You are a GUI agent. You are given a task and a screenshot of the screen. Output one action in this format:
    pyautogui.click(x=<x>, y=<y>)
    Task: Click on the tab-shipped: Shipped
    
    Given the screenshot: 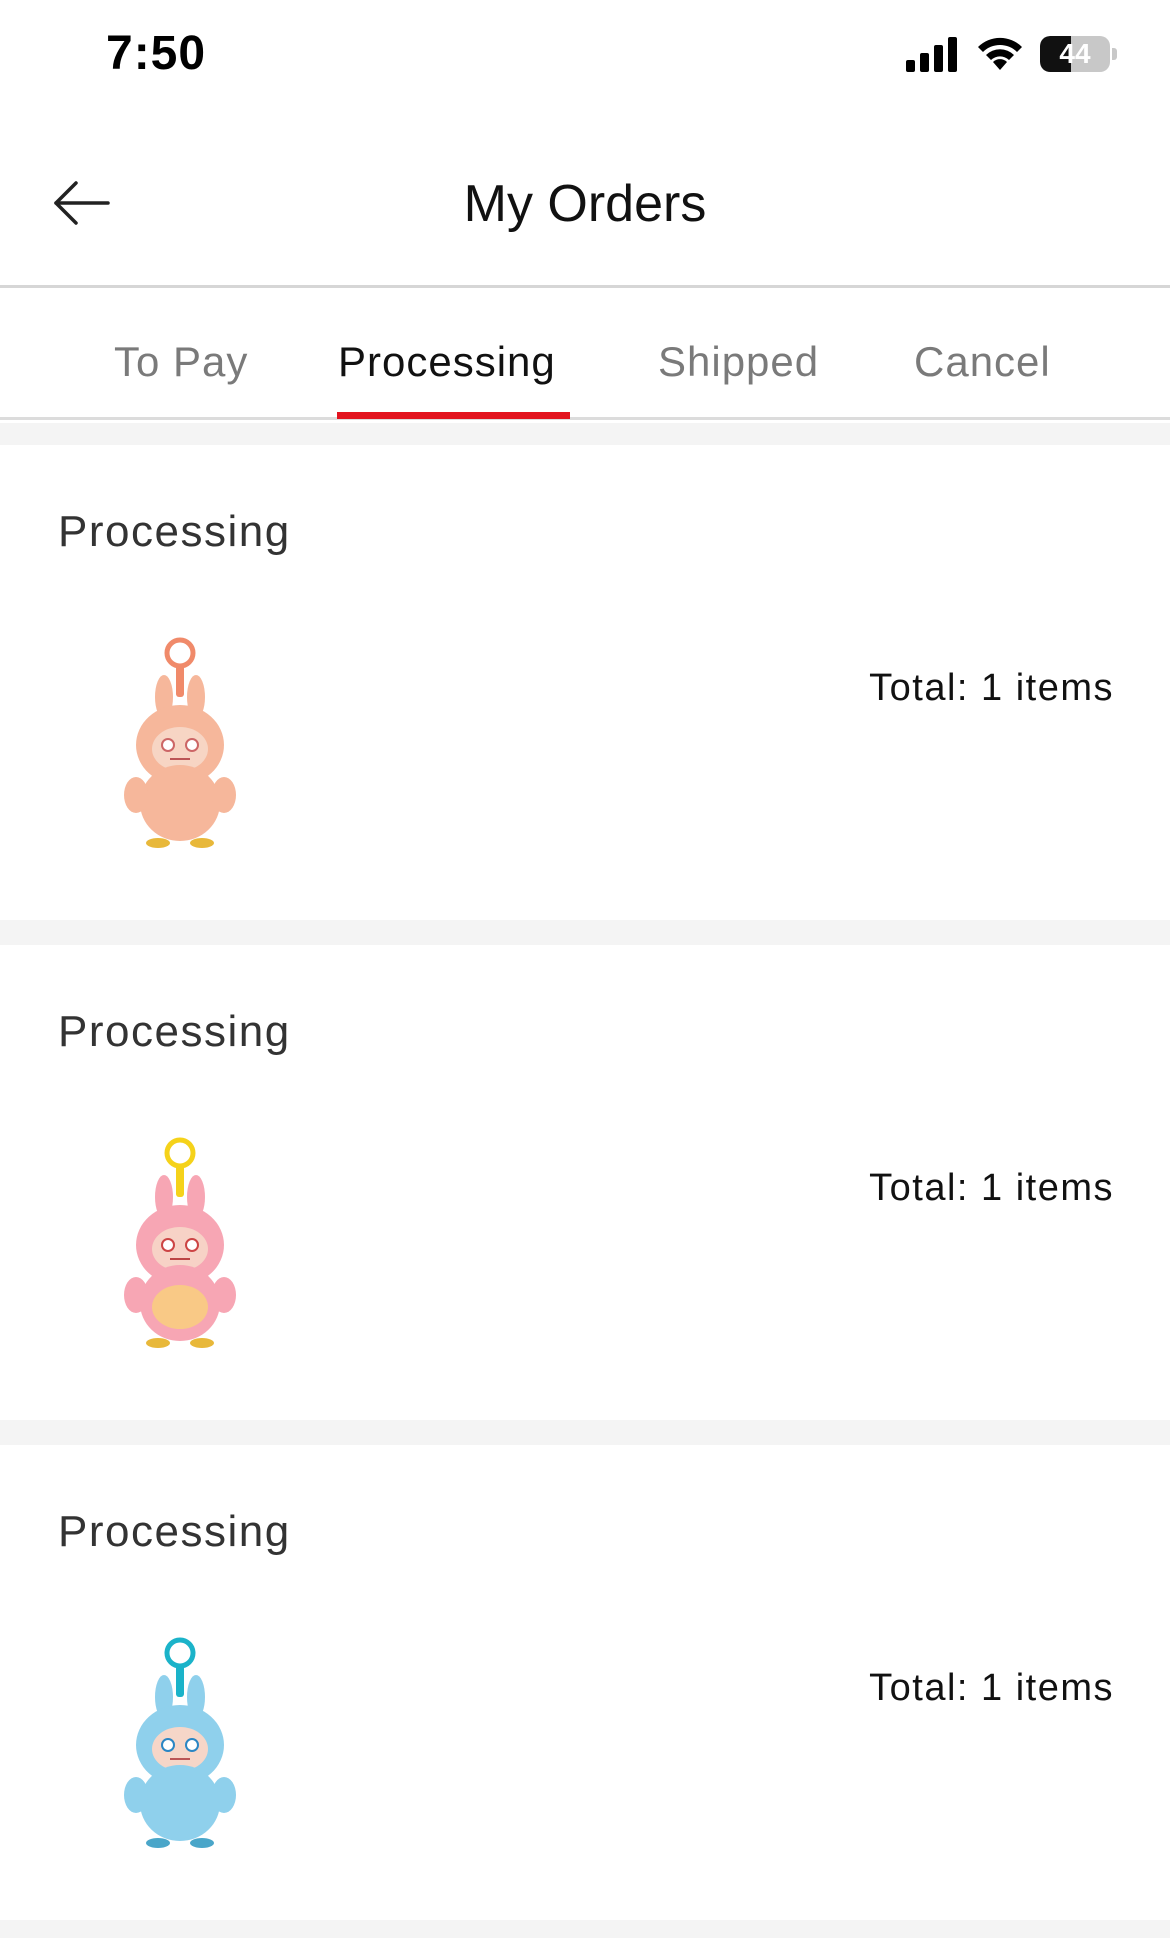 What is the action you would take?
    pyautogui.click(x=738, y=362)
    